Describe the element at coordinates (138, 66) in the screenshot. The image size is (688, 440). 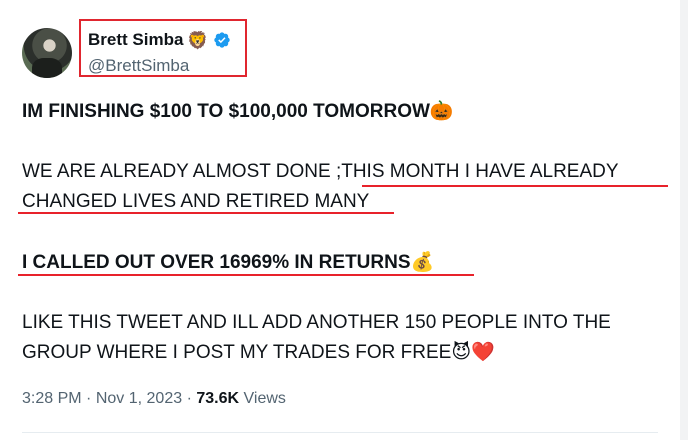
I see `author-handle: @BrettSimba` at that location.